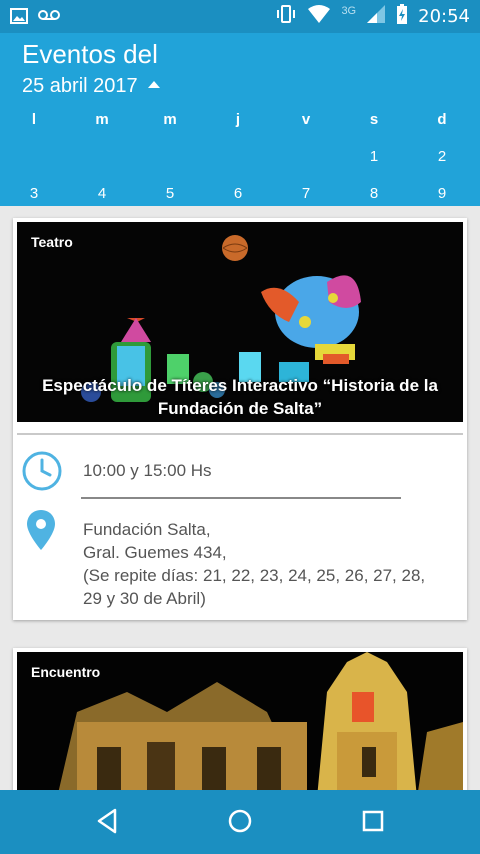  What do you see at coordinates (286, 16) in the screenshot?
I see `vibrate-icon` at bounding box center [286, 16].